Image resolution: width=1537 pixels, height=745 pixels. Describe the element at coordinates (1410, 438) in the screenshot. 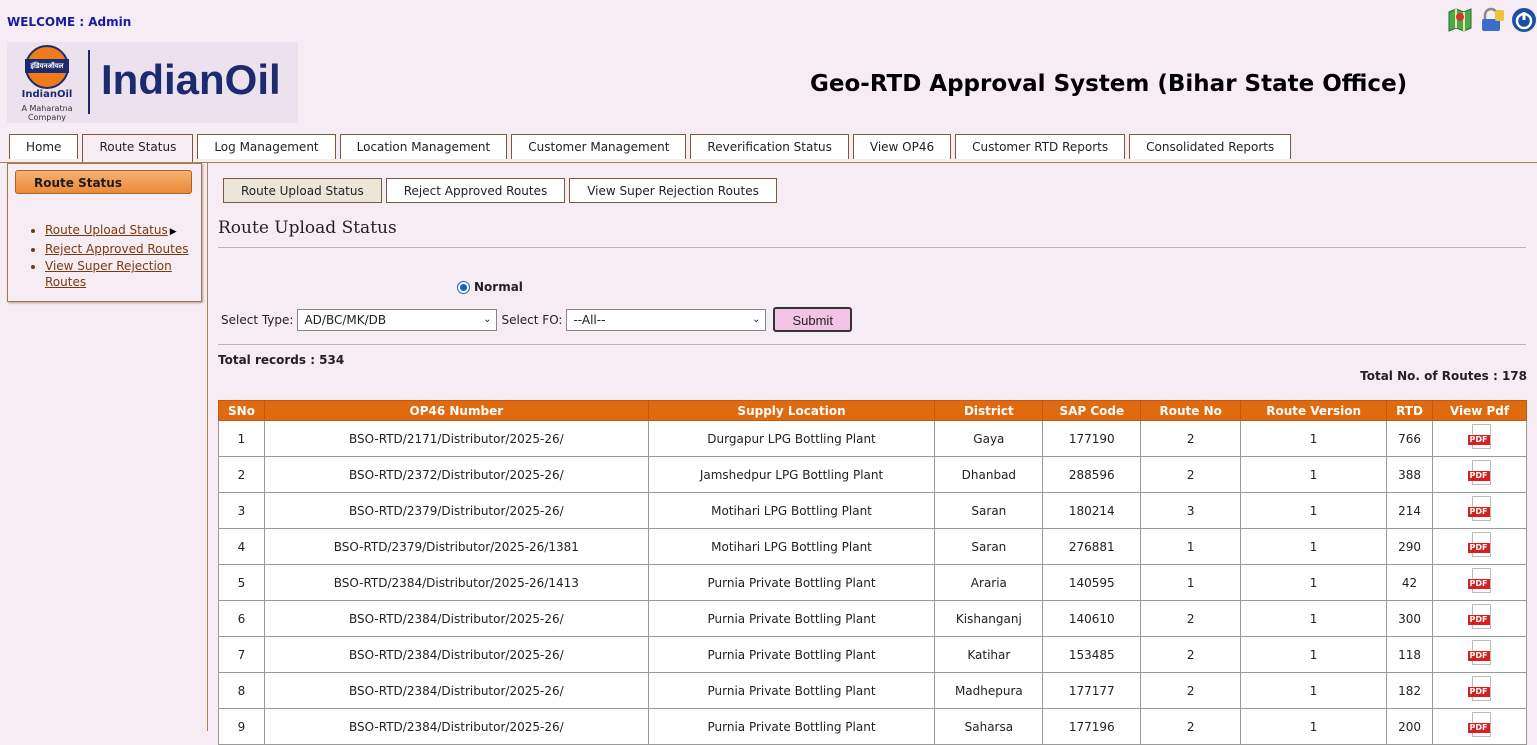

I see `cell-rtd: 766` at that location.